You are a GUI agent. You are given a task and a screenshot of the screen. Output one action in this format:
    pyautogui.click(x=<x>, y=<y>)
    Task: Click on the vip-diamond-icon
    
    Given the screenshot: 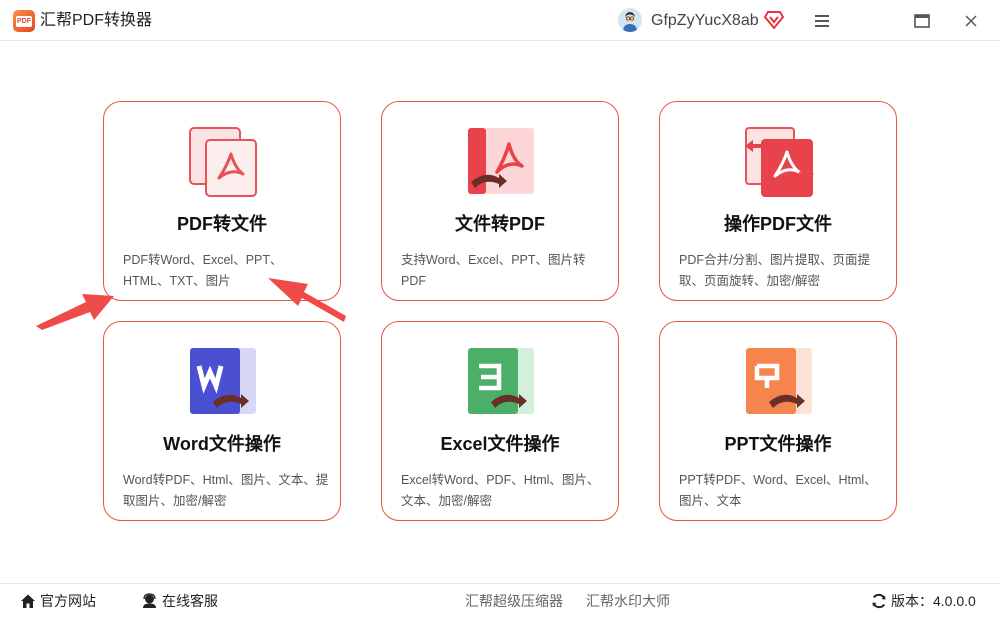 What is the action you would take?
    pyautogui.click(x=774, y=20)
    